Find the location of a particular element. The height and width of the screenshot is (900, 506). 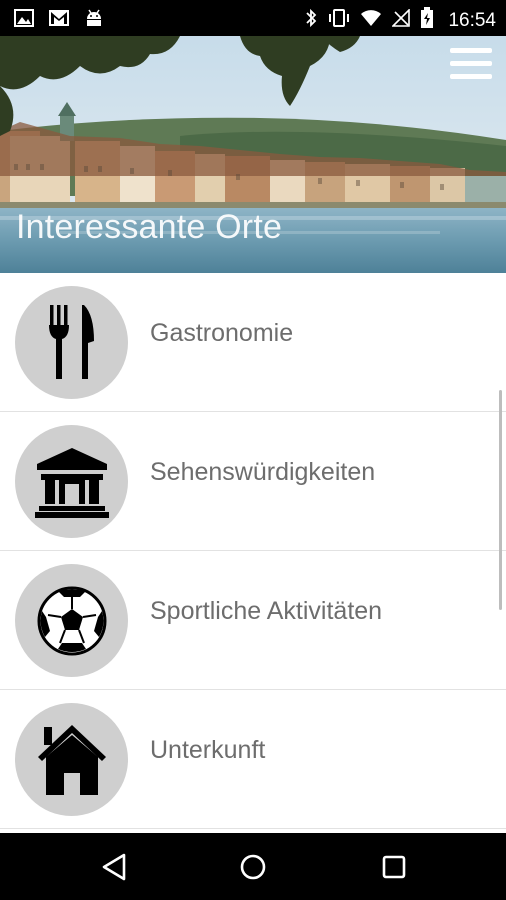

sights-circle is located at coordinates (71, 481).